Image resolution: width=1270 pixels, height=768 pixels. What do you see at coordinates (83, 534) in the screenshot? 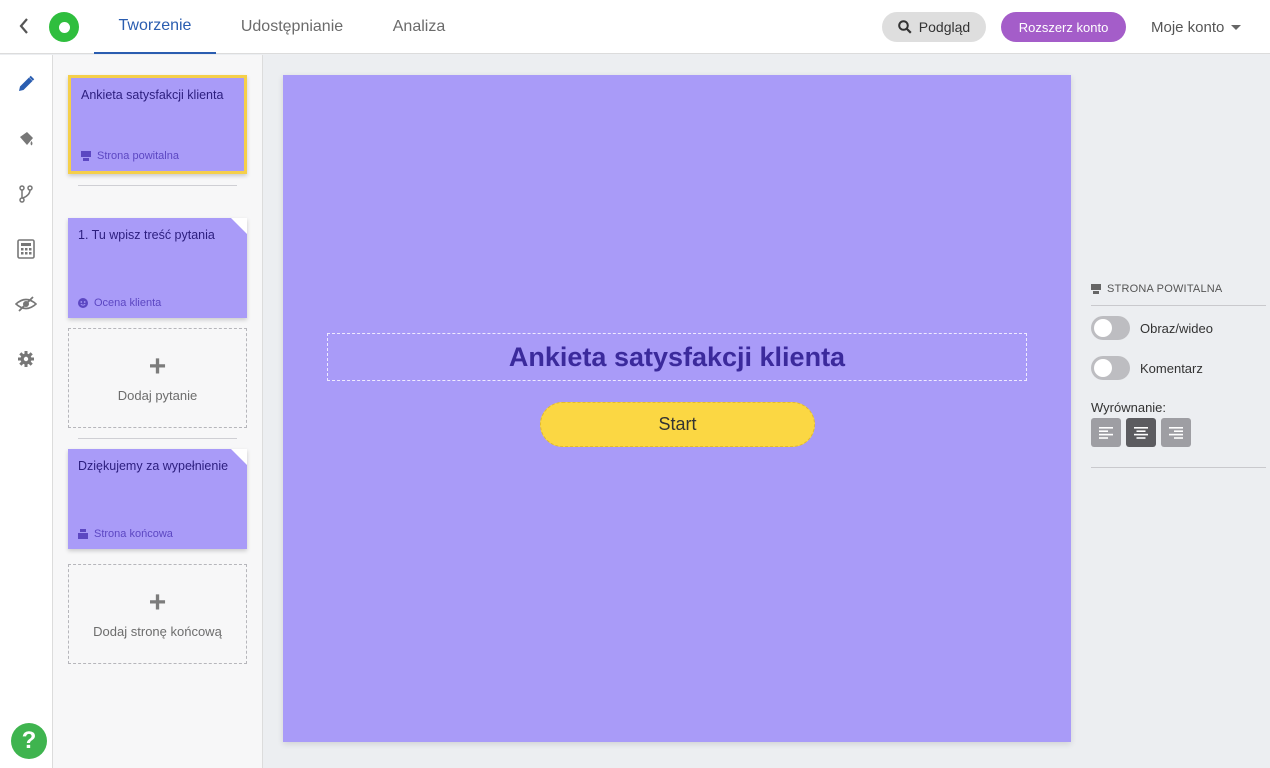
I see `ending-page-icon` at bounding box center [83, 534].